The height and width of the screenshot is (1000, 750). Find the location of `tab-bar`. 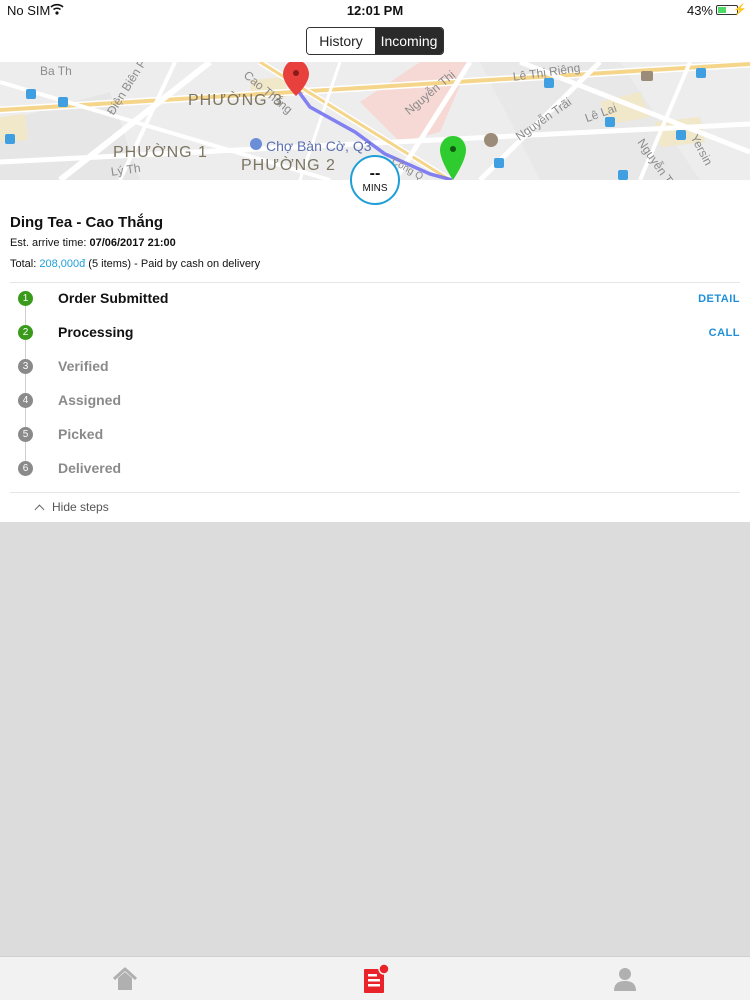

tab-bar is located at coordinates (375, 978).